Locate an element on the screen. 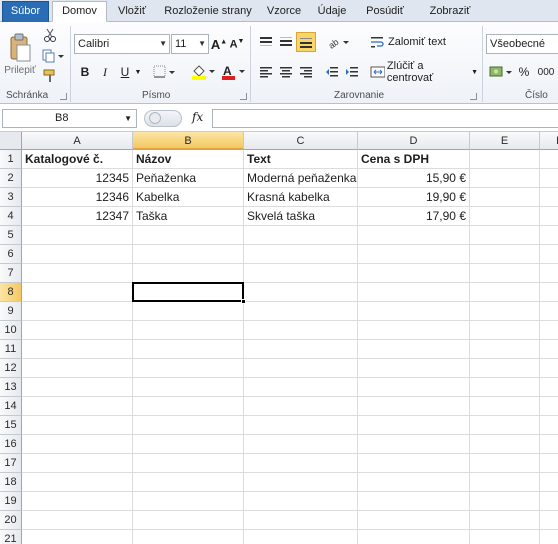 The width and height of the screenshot is (558, 544). cell-c4: Skvelá taška is located at coordinates (301, 216).